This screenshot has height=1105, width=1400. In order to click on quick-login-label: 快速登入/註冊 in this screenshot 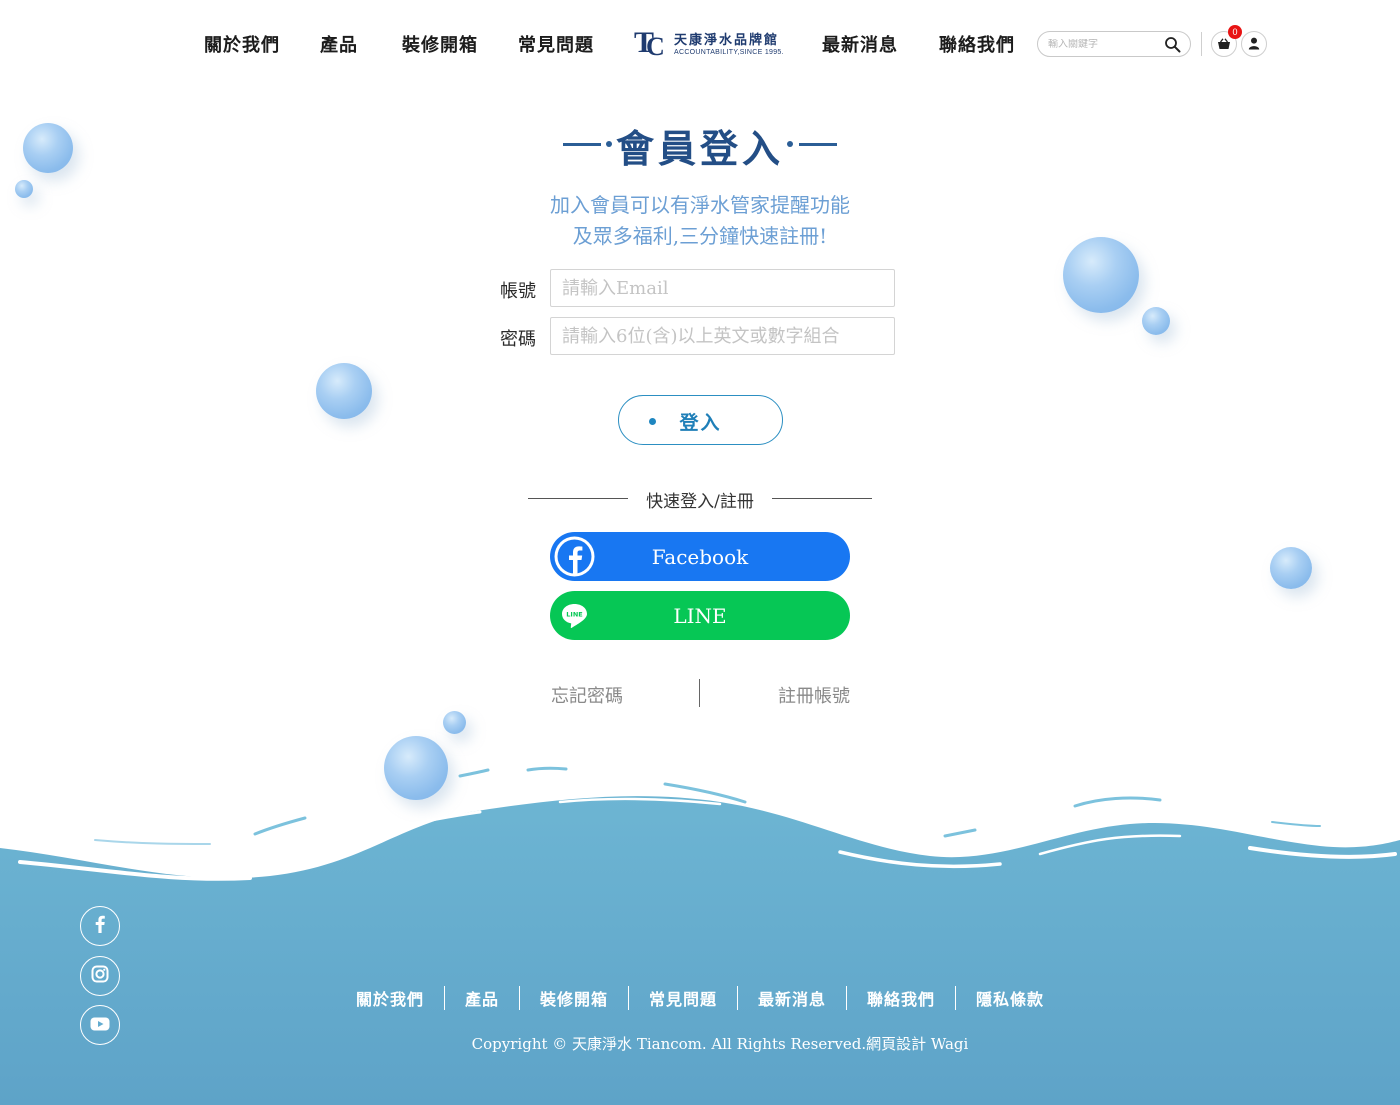, I will do `click(700, 502)`.